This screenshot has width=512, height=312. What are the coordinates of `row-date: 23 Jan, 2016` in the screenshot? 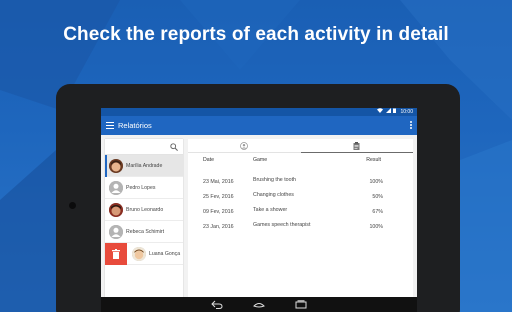 It's located at (218, 227).